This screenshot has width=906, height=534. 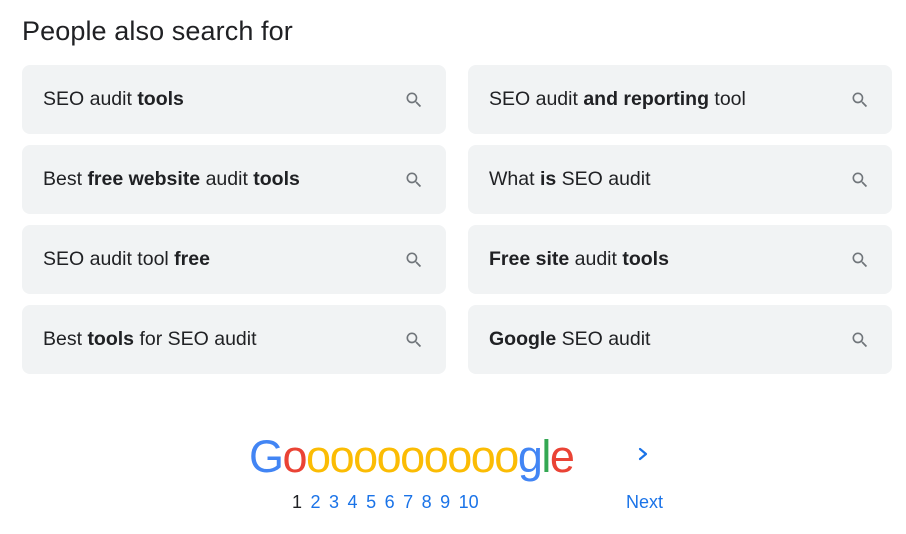 What do you see at coordinates (109, 259) in the screenshot?
I see `plain-term: SEO audit tool` at bounding box center [109, 259].